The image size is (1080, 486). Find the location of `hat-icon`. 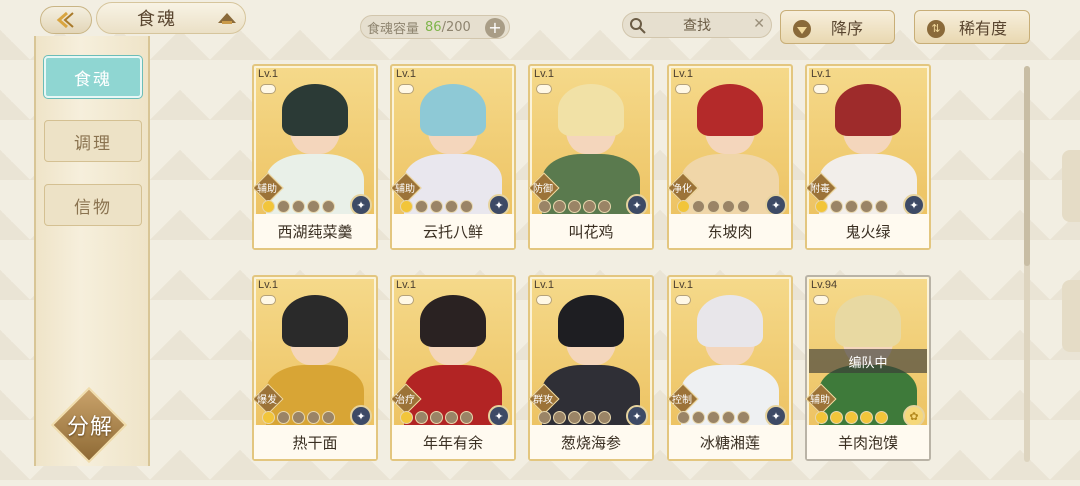

hat-icon is located at coordinates (227, 18).